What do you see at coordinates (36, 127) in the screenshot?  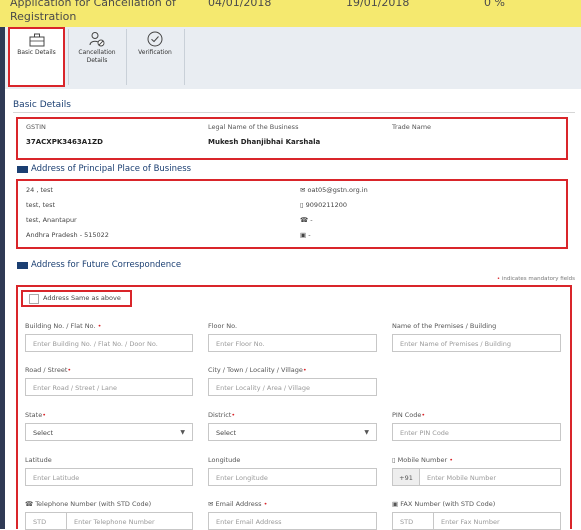 I see `gstin-label: GSTIN` at bounding box center [36, 127].